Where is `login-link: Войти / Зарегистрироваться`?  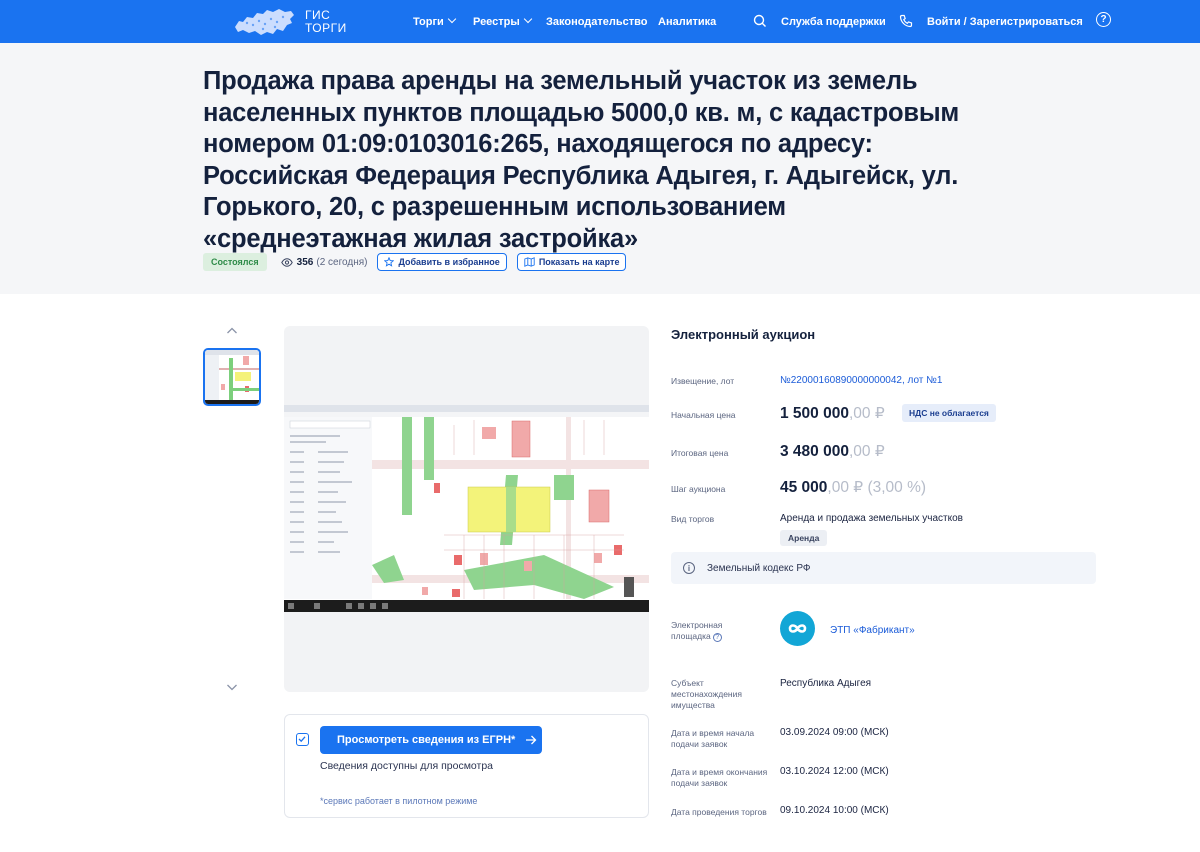
login-link: Войти / Зарегистрироваться is located at coordinates (1005, 21).